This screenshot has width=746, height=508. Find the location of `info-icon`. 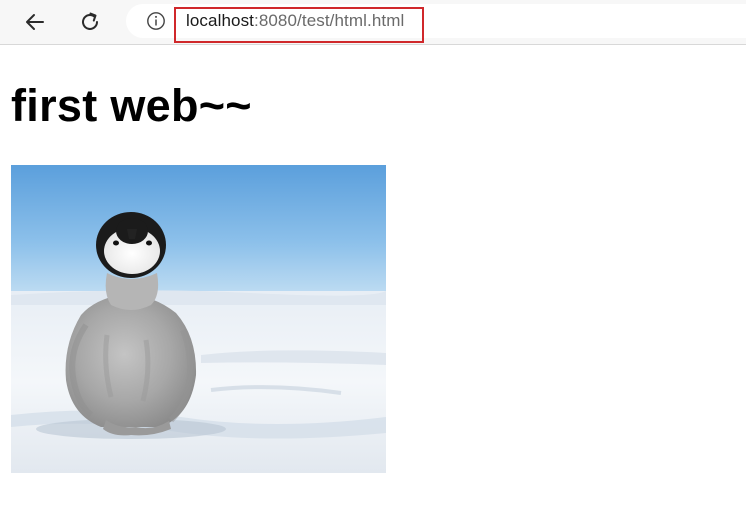

info-icon is located at coordinates (156, 21).